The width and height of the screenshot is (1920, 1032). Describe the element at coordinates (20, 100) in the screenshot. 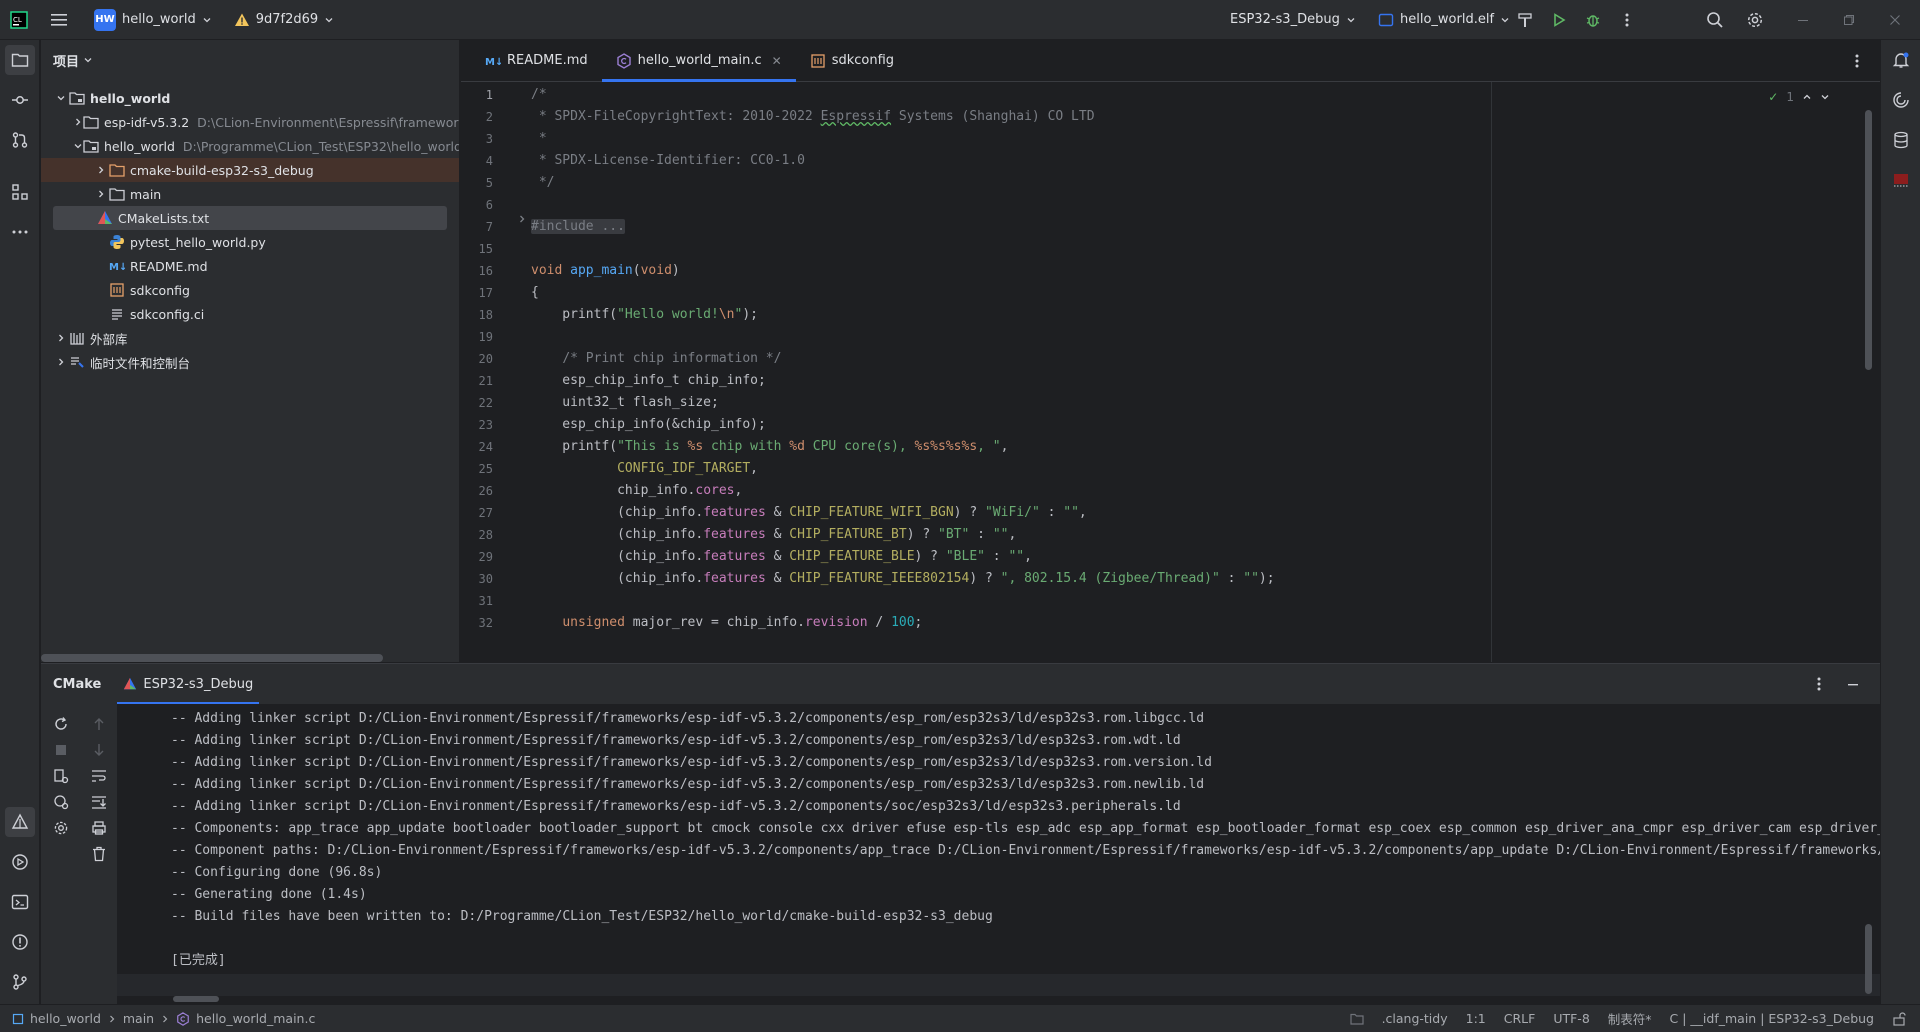

I see `commit-icon` at that location.